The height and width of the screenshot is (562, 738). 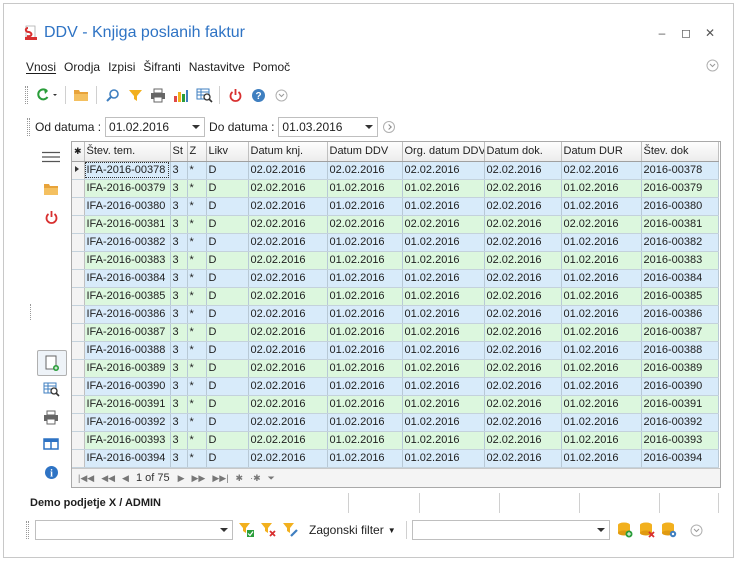 What do you see at coordinates (680, 296) in the screenshot?
I see `table-cell: 2016-00385` at bounding box center [680, 296].